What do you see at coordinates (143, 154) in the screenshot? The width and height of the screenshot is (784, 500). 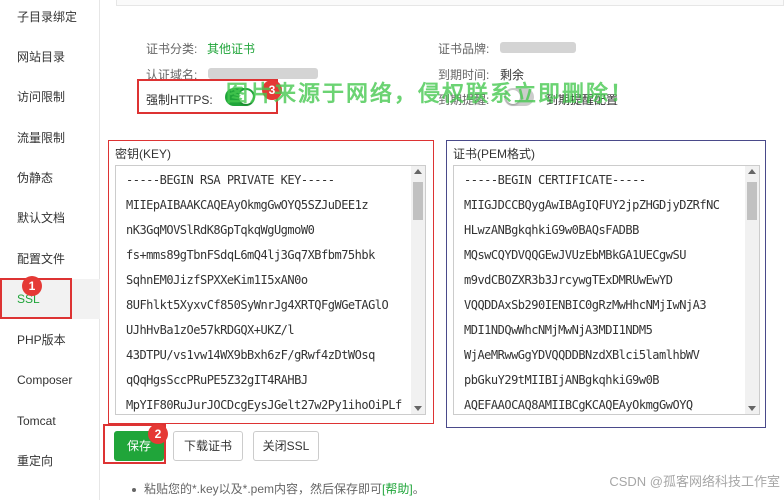 I see `key-panel-title: 密钥(KEY)` at bounding box center [143, 154].